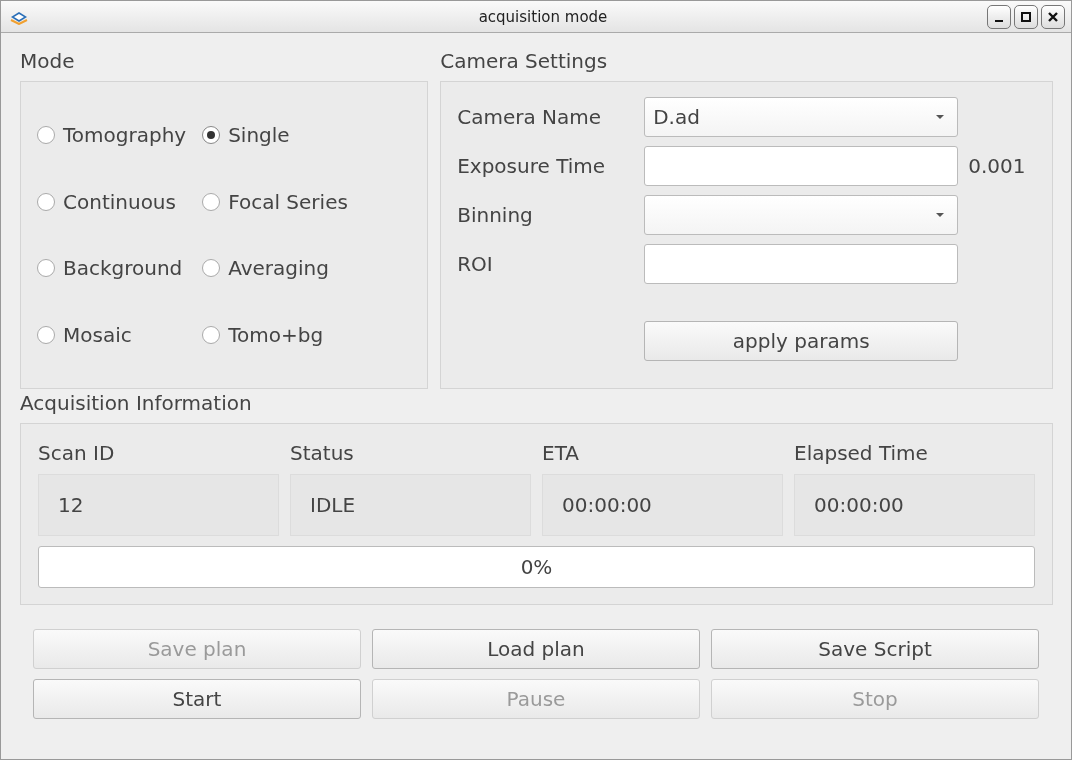 This screenshot has width=1072, height=760. Describe the element at coordinates (543, 16) in the screenshot. I see `window-title: acquisition mode` at that location.